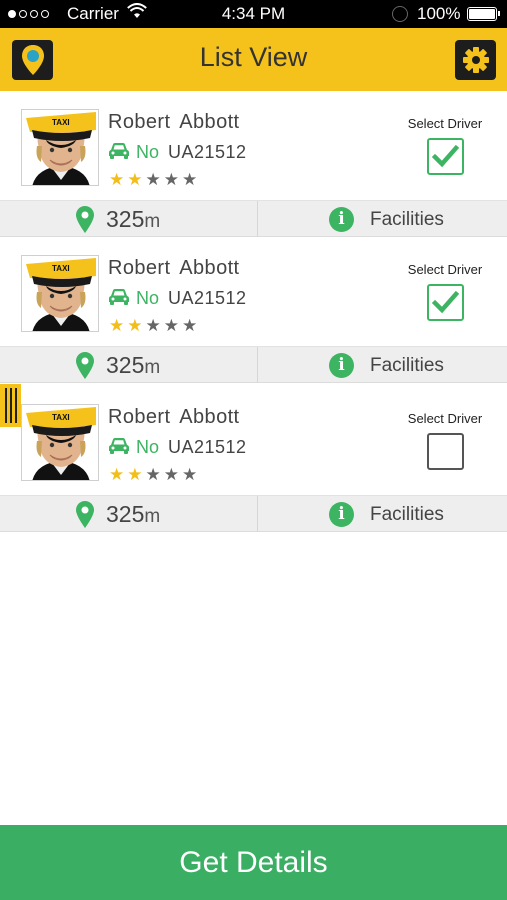  I want to click on settings-button, so click(475, 60).